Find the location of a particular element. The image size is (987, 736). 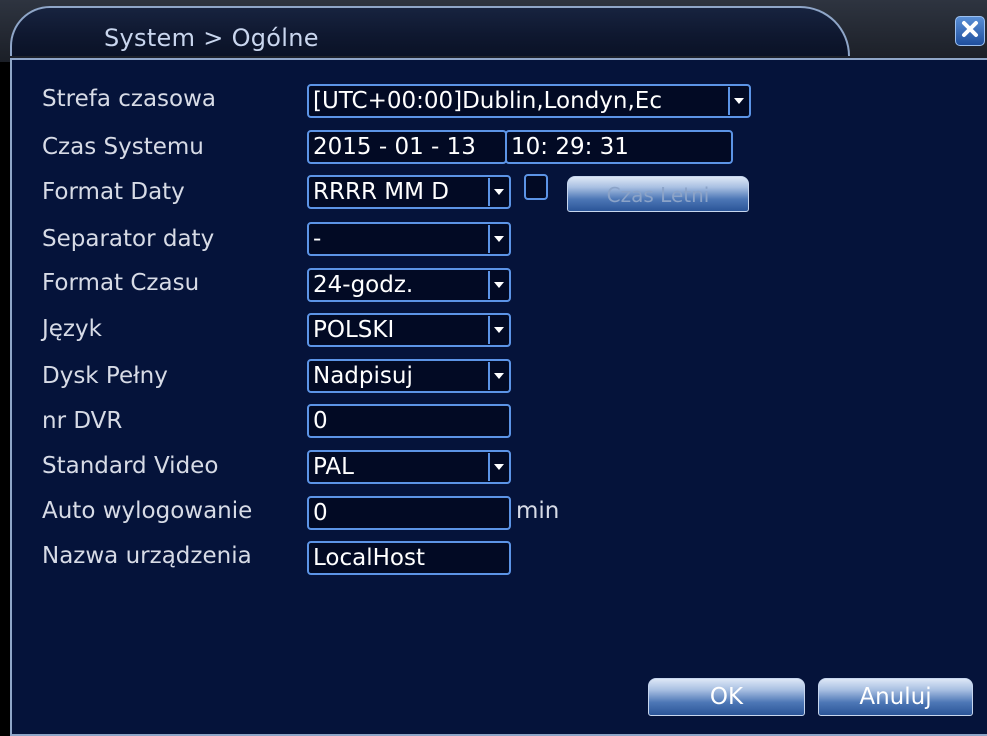

device-name-input: LocalHost is located at coordinates (409, 558).